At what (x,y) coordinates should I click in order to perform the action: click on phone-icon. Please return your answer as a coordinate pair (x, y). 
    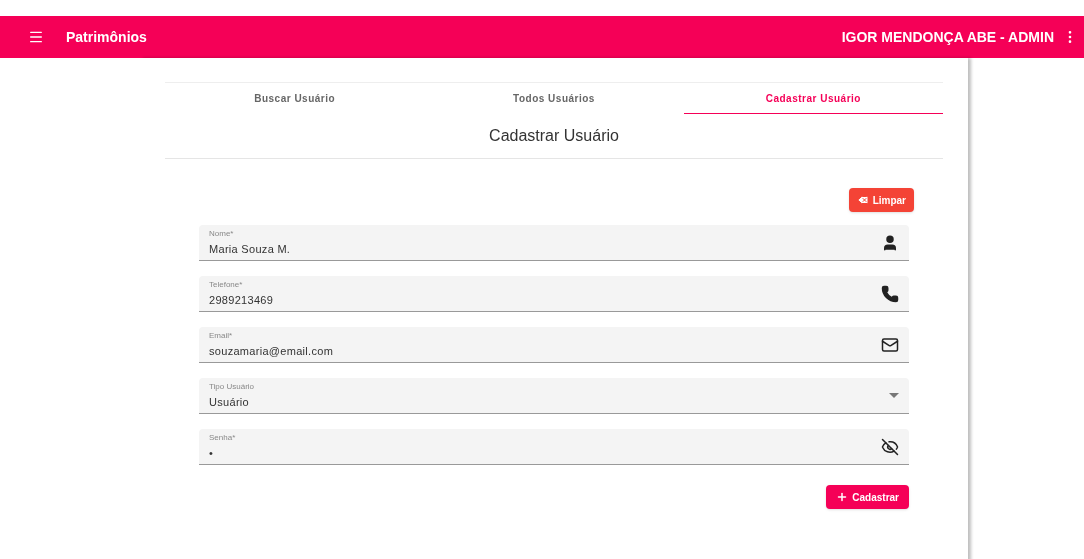
    Looking at the image, I should click on (890, 293).